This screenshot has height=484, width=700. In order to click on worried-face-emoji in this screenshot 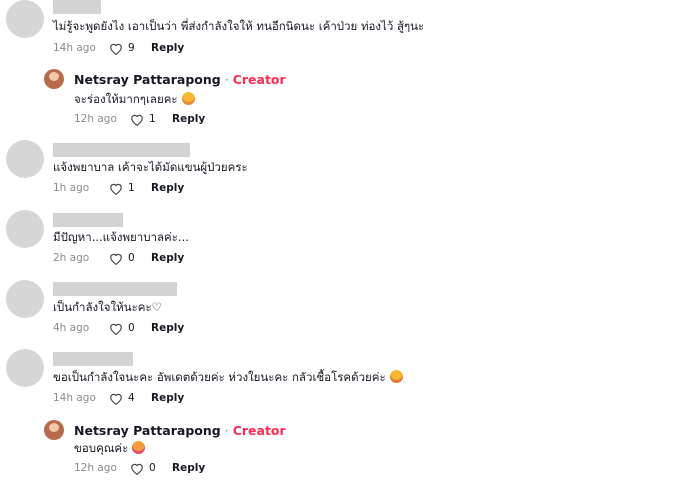, I will do `click(396, 376)`.